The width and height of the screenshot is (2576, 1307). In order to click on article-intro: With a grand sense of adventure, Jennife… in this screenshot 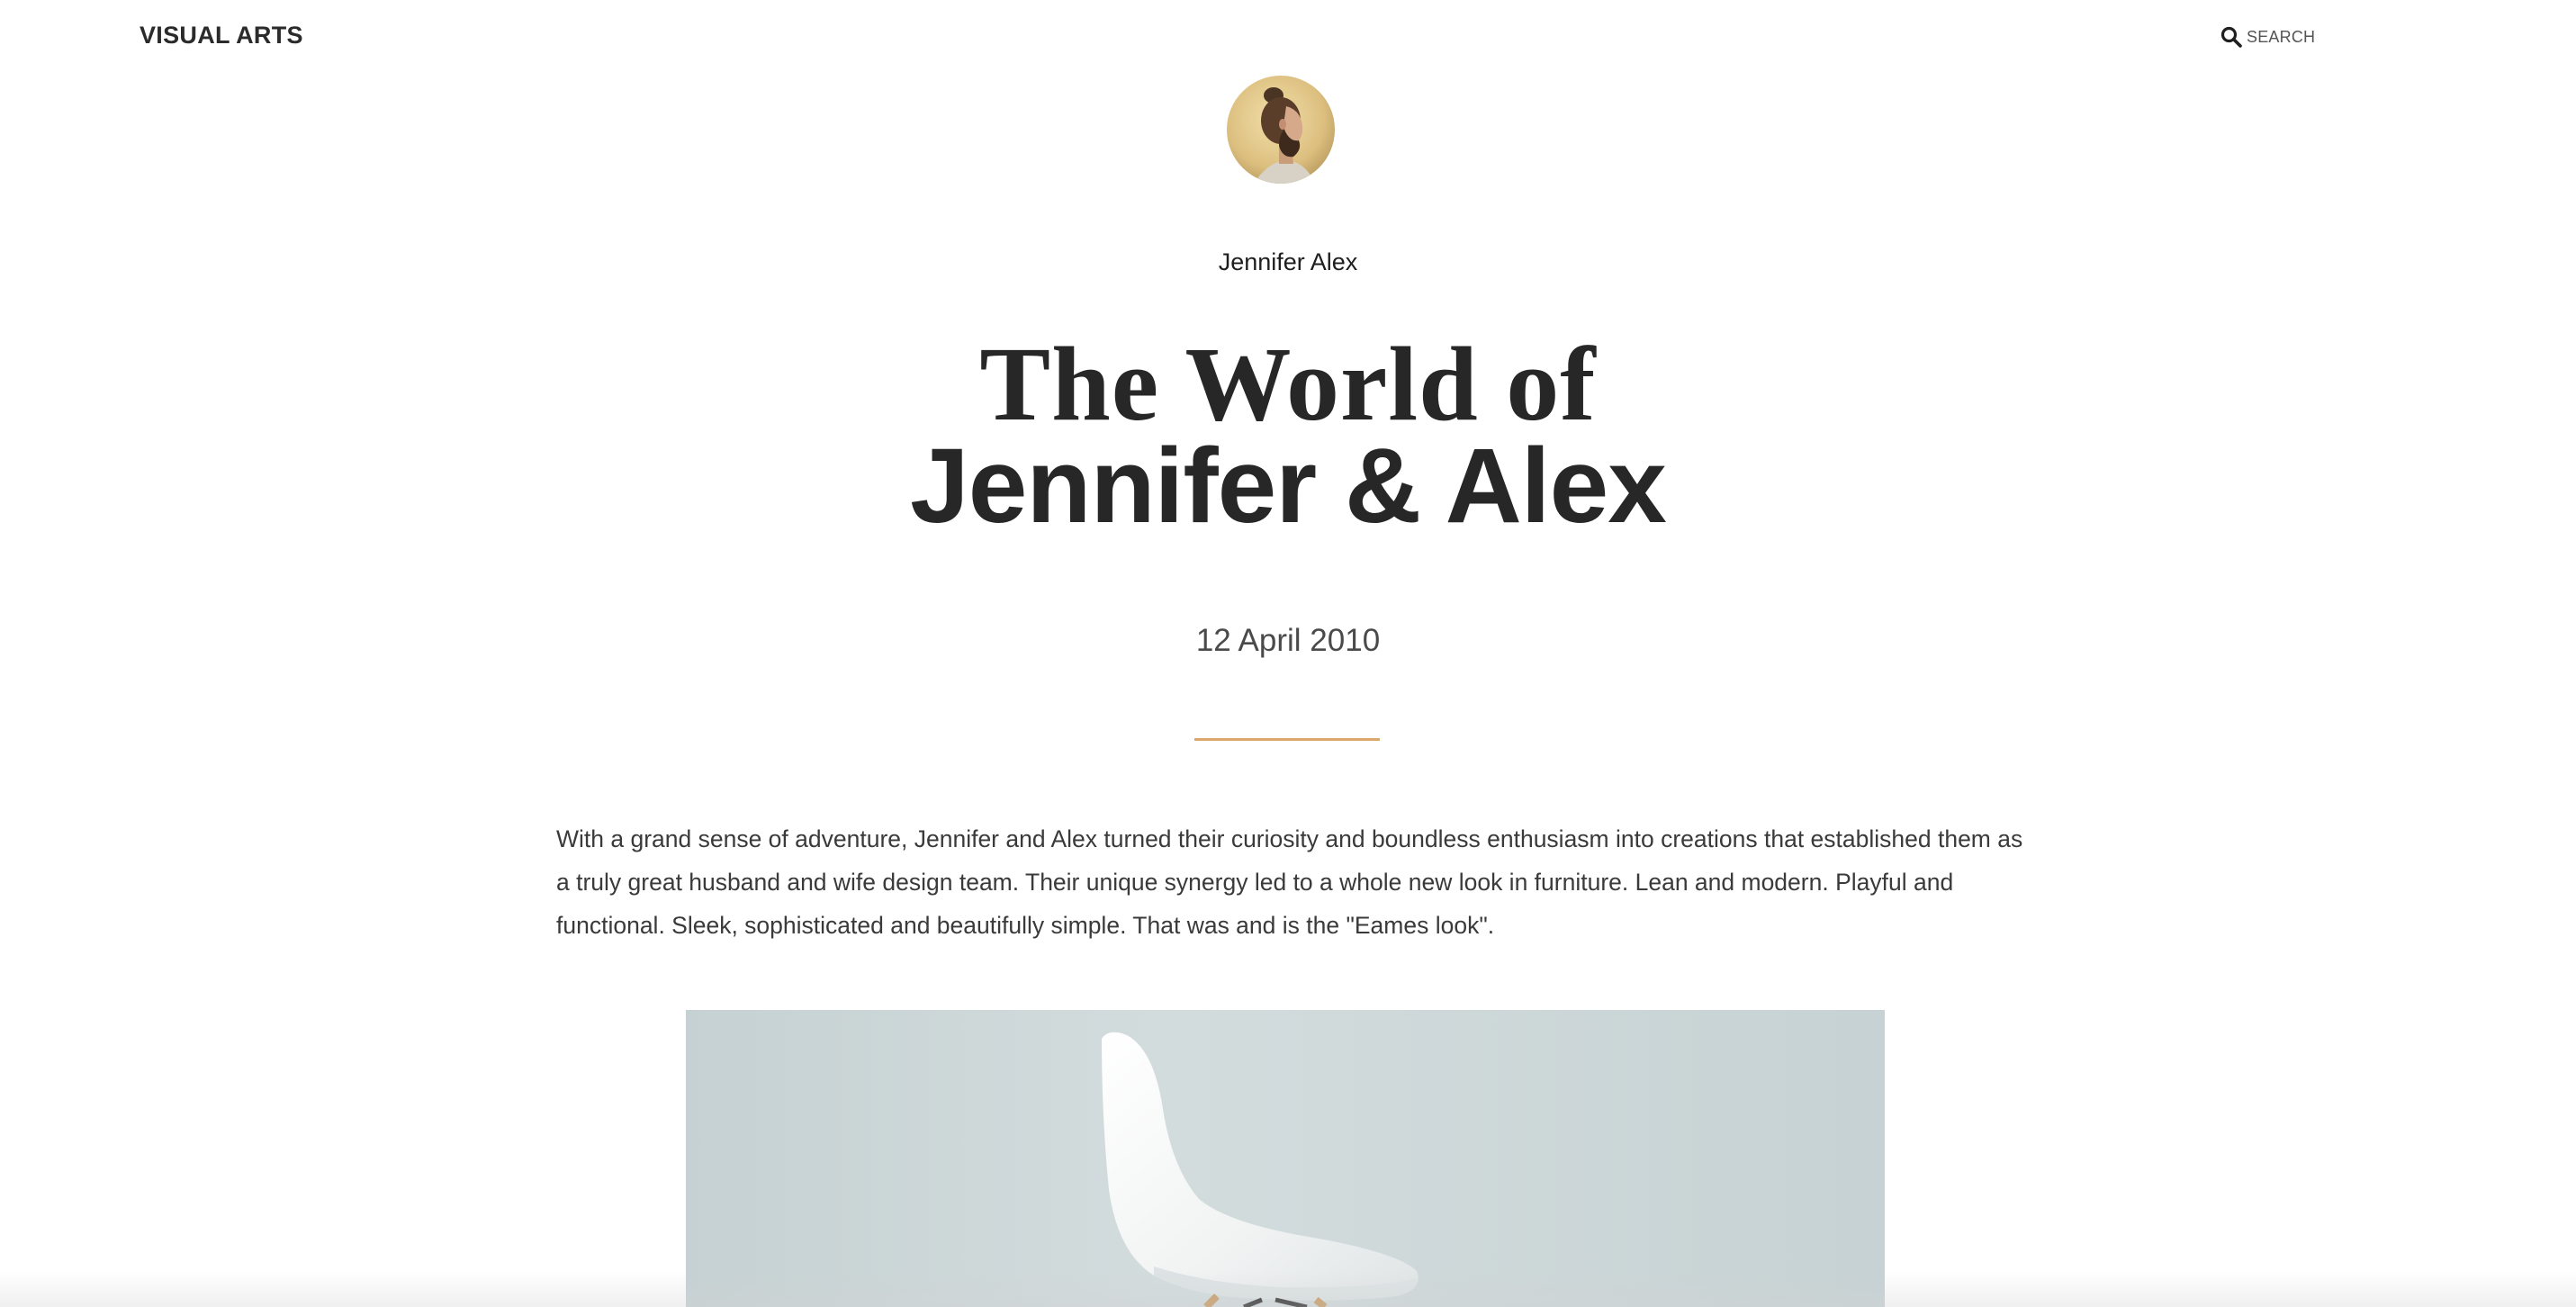, I will do `click(1289, 882)`.